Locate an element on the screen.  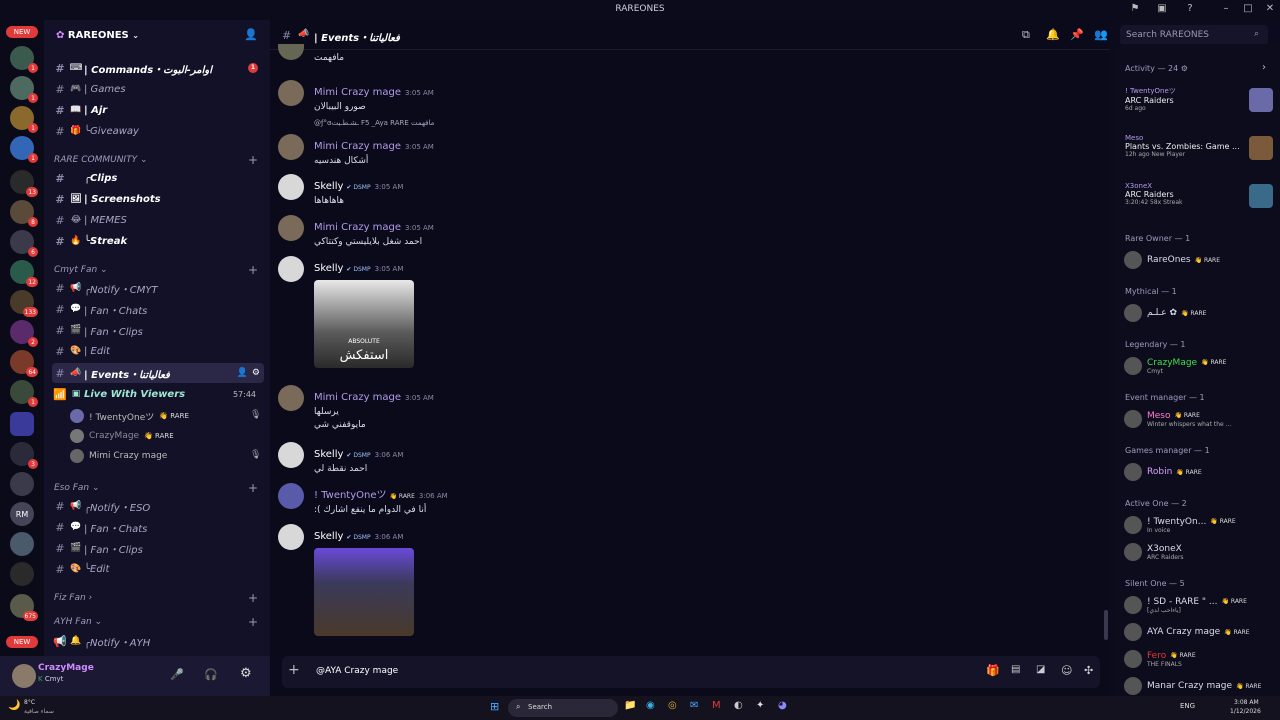
reply-preview: @ƒ°ɞـشـطـيت F5 _Aya RARE مافهمت is located at coordinates (374, 123).